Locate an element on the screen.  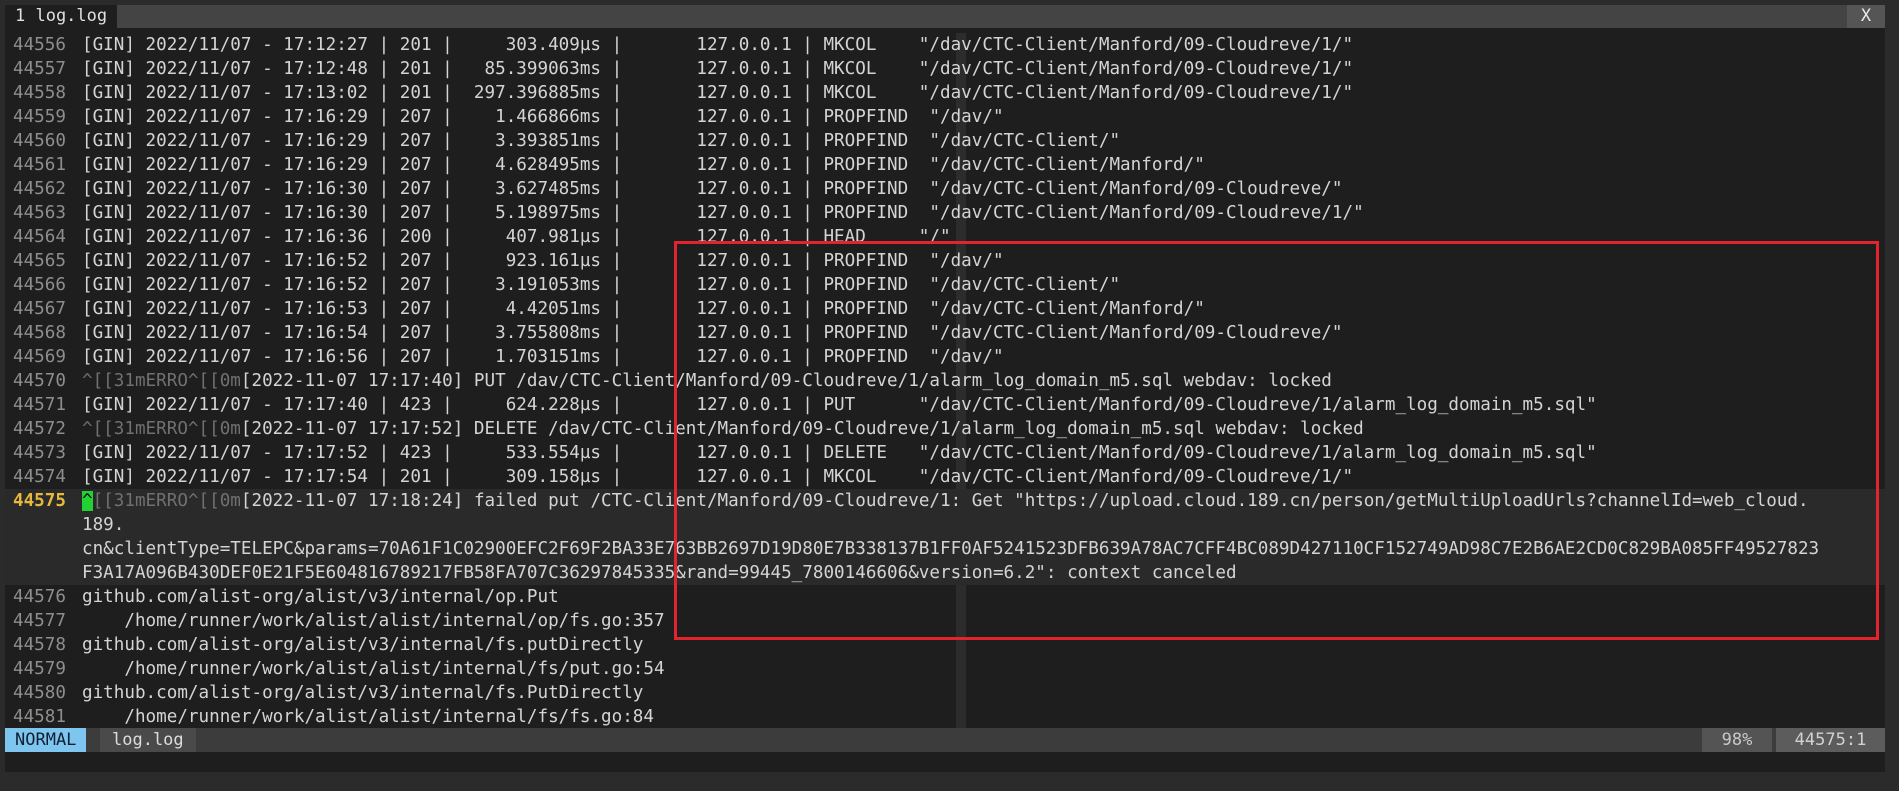
cursor-position: 44575:1 is located at coordinates (1830, 740).